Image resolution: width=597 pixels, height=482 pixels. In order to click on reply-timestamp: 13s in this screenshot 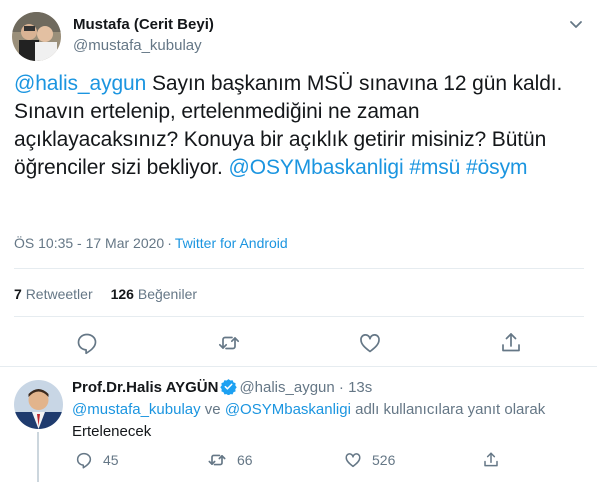, I will do `click(360, 387)`.